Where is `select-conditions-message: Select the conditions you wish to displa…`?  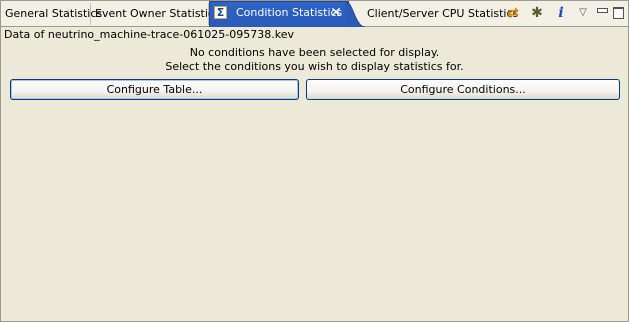
select-conditions-message: Select the conditions you wish to displa… is located at coordinates (314, 66).